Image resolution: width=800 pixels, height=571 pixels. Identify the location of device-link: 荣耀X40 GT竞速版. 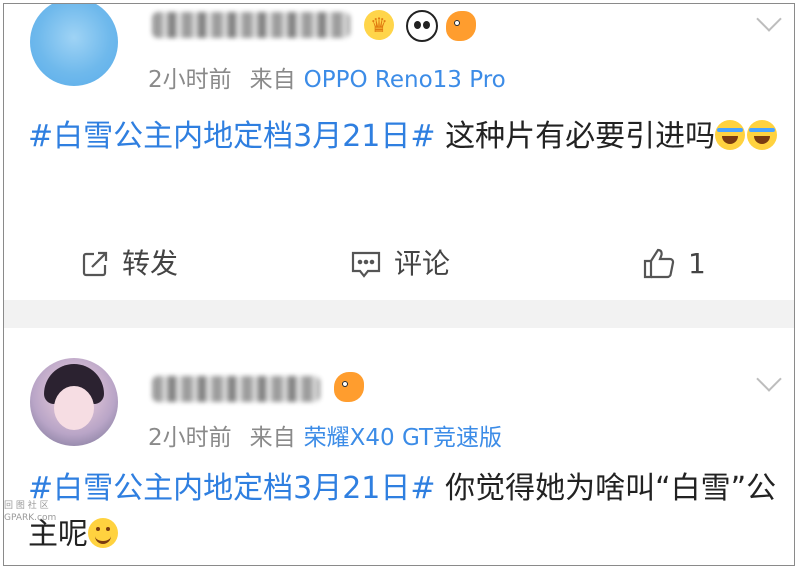
(403, 438).